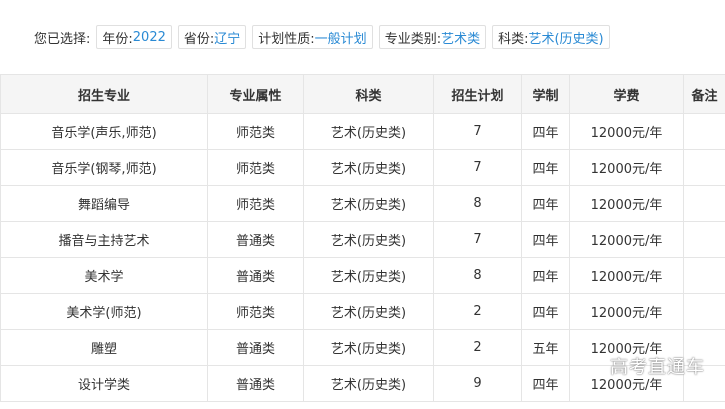 The image size is (725, 409). I want to click on header-duration: 学制, so click(545, 94).